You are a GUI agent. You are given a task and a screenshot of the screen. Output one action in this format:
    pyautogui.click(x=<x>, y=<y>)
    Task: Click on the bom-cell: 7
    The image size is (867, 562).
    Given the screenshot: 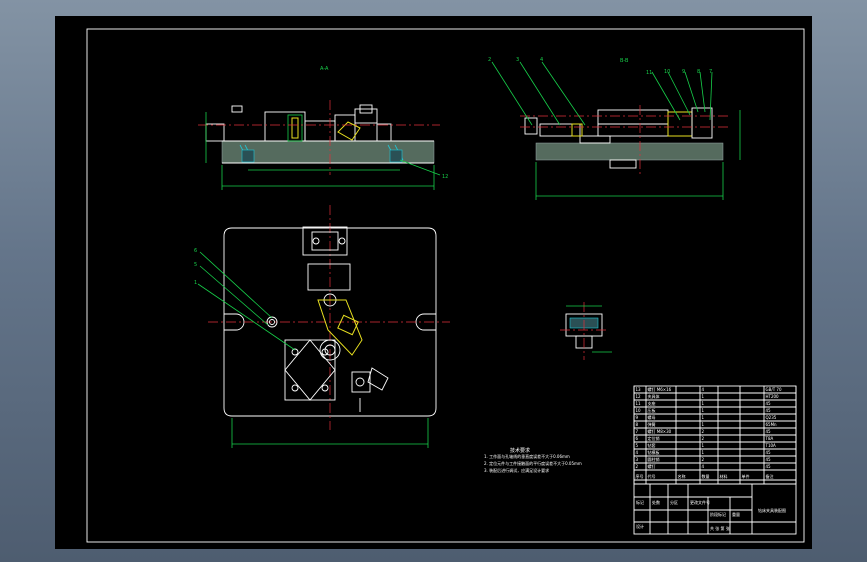 What is the action you would take?
    pyautogui.click(x=637, y=431)
    